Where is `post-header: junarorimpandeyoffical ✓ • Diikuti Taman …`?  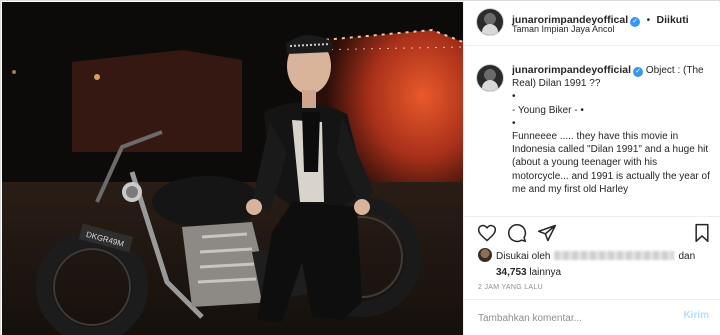 post-header: junarorimpandeyoffical ✓ • Diikuti Taman … is located at coordinates (592, 24).